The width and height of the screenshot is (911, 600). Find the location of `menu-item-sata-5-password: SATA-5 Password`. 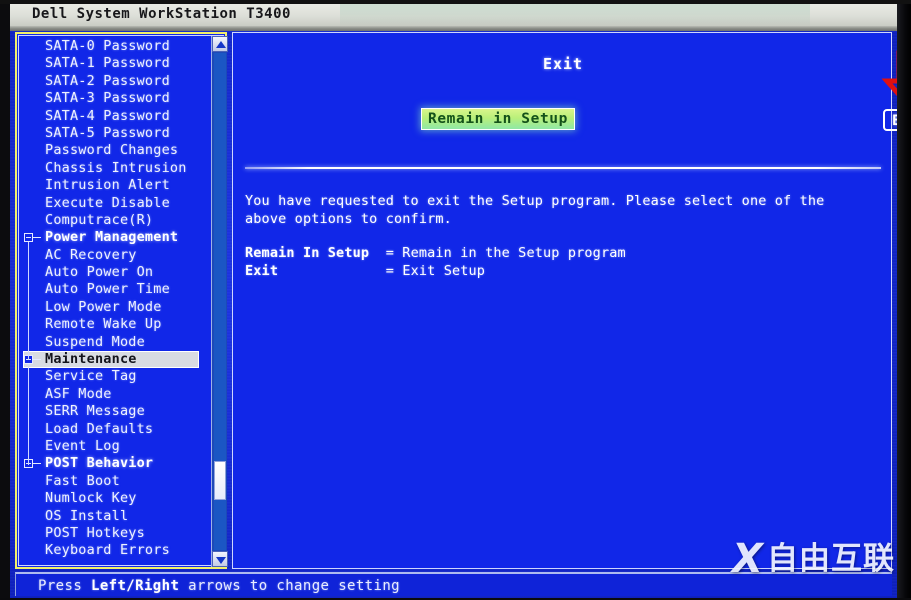

menu-item-sata-5-password: SATA-5 Password is located at coordinates (114, 133).